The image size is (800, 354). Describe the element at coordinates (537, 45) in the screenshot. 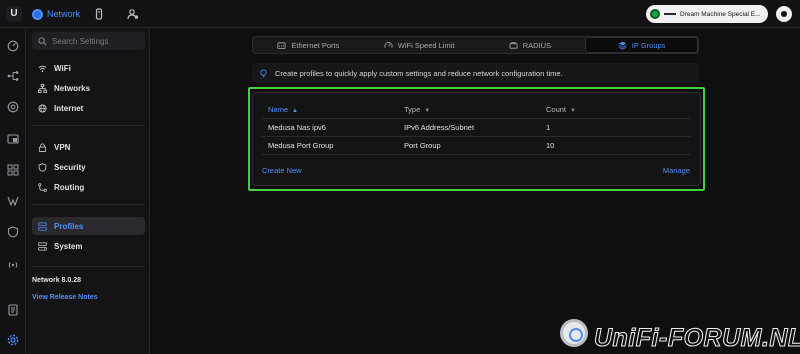

I see `tab-label: RADIUS` at that location.